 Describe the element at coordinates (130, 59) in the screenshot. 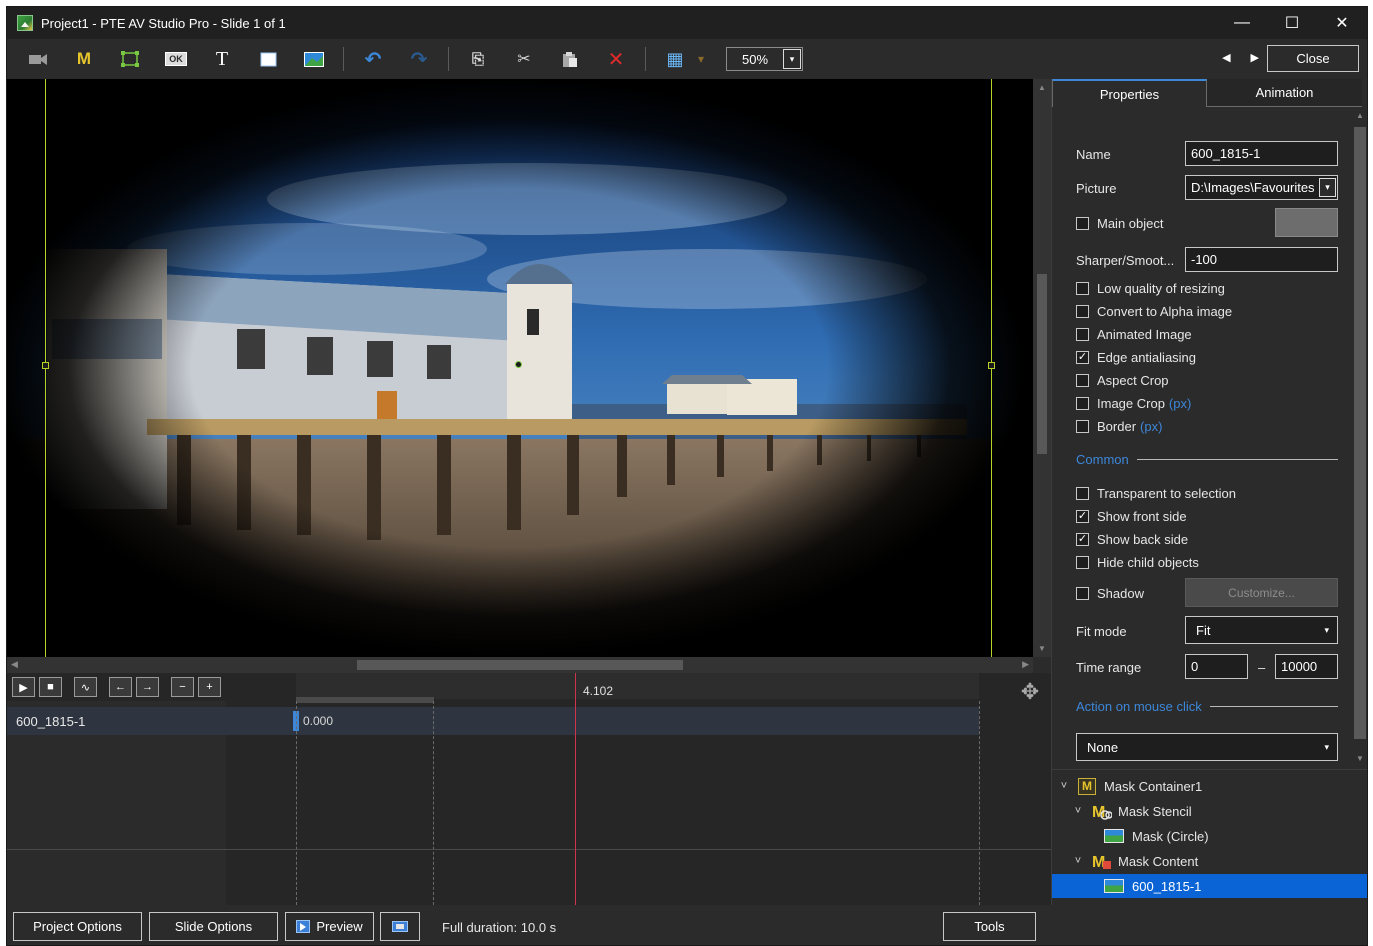

I see `add-frame-button` at that location.